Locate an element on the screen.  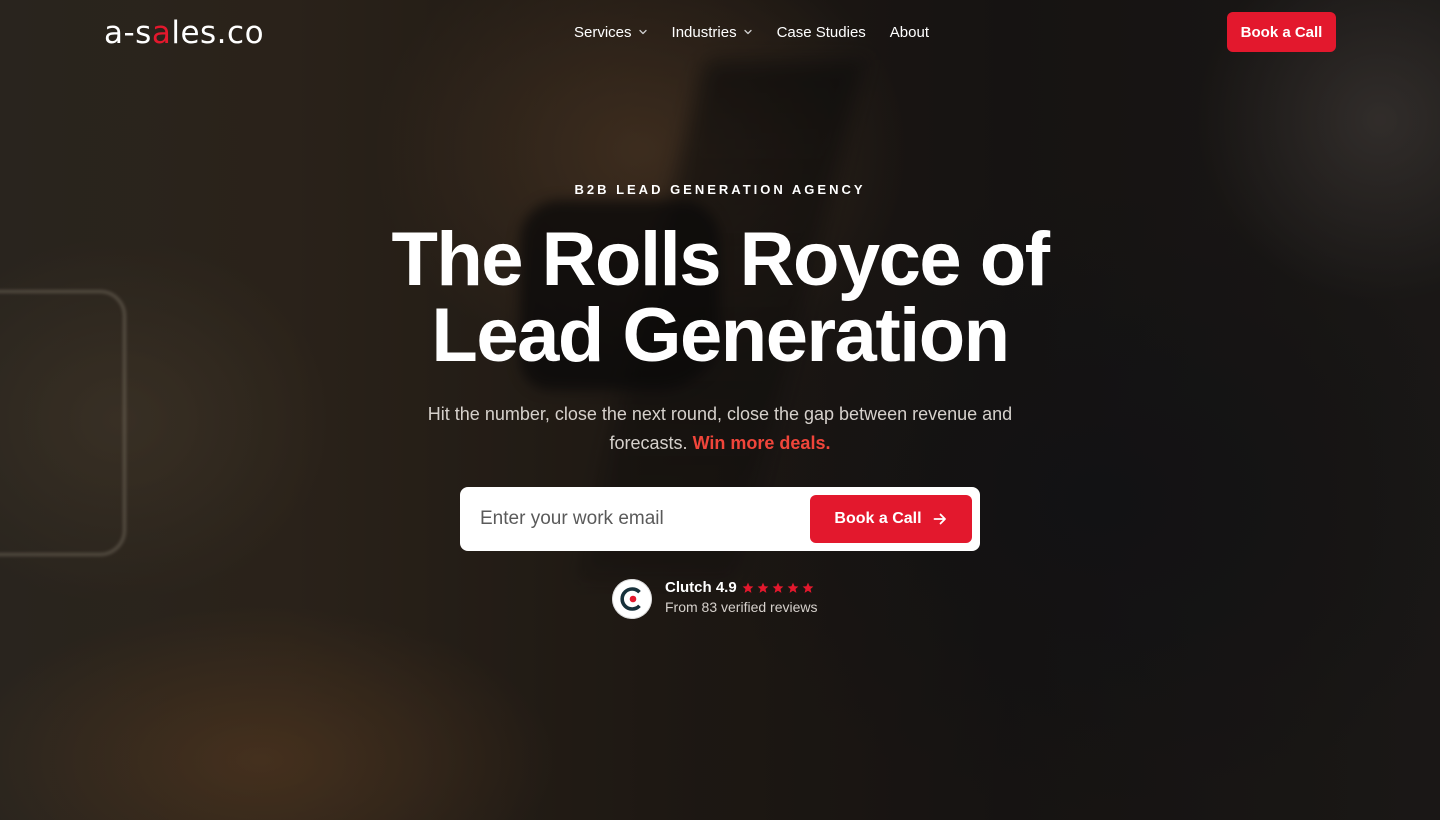
header-book-call-button: Book a Call is located at coordinates (1281, 32).